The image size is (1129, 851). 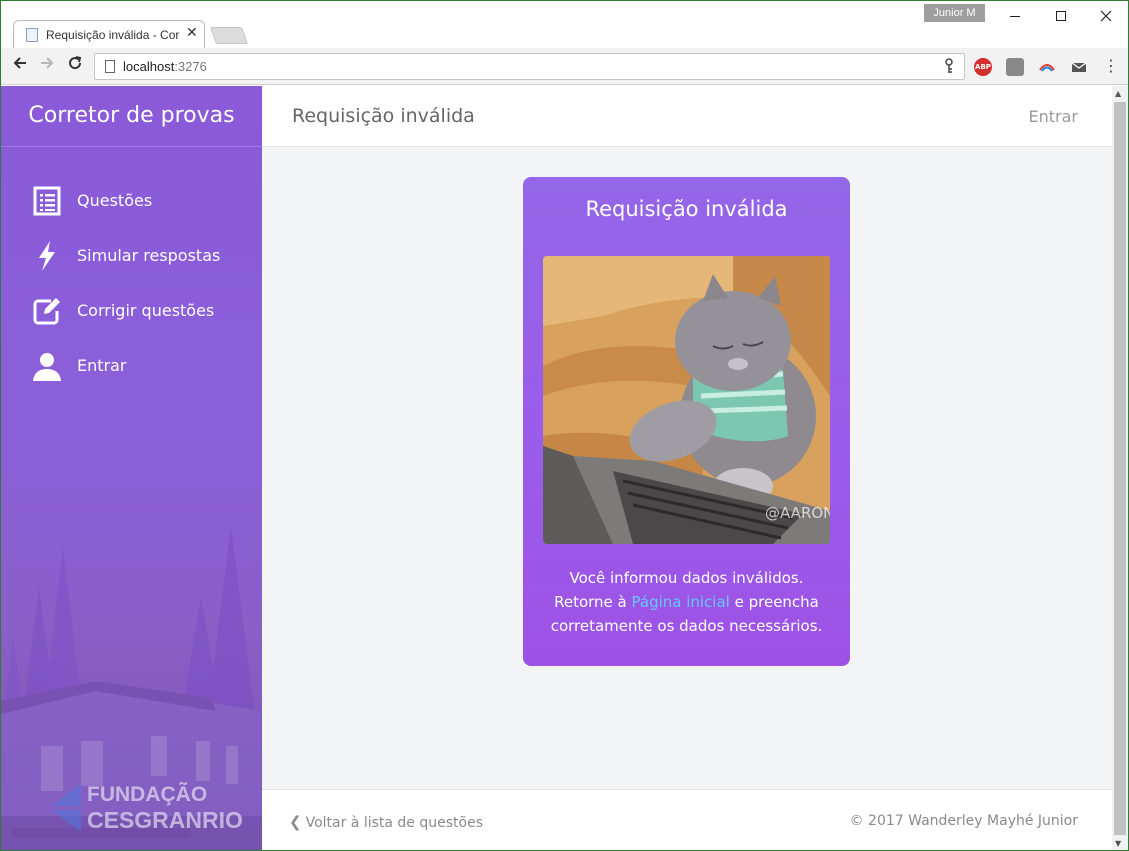 What do you see at coordinates (687, 116) in the screenshot?
I see `top-bar: Requisição inválida Entrar` at bounding box center [687, 116].